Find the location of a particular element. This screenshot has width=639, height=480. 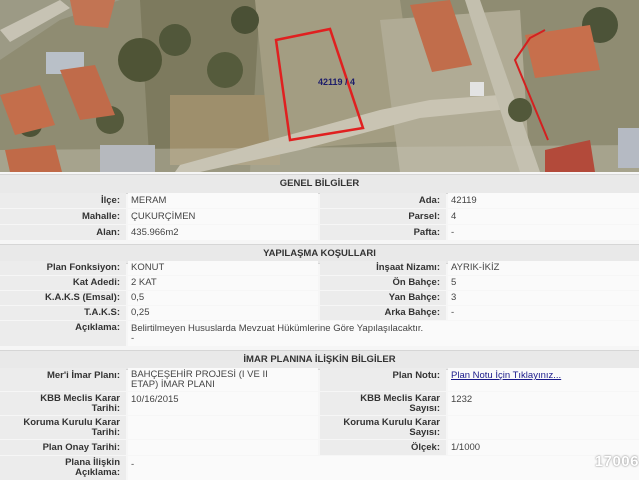

meri-line2: ETAP) İMAR PLANI is located at coordinates (173, 384).